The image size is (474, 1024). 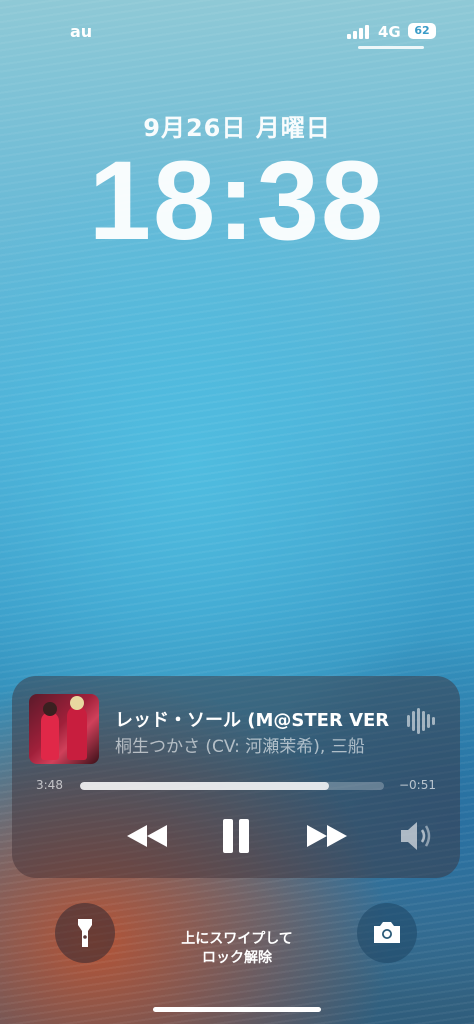 I want to click on forward-button, so click(x=327, y=836).